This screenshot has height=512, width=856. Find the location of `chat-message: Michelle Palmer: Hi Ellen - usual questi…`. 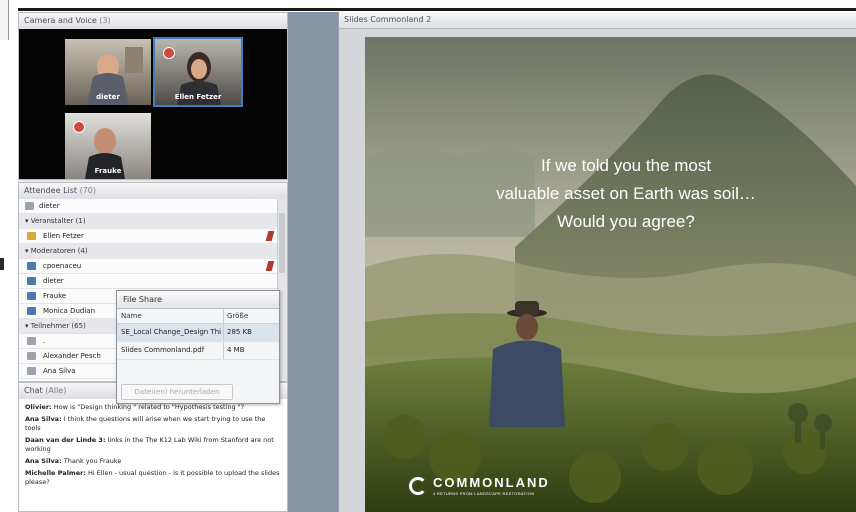

chat-message: Michelle Palmer: Hi Ellen - usual questi… is located at coordinates (152, 477).